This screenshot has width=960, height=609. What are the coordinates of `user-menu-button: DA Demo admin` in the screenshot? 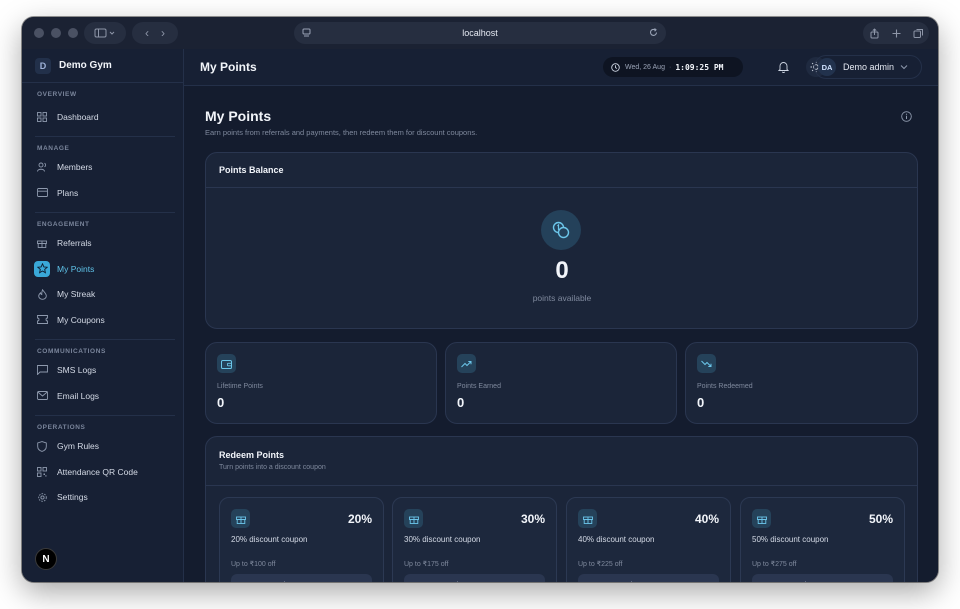 It's located at (868, 67).